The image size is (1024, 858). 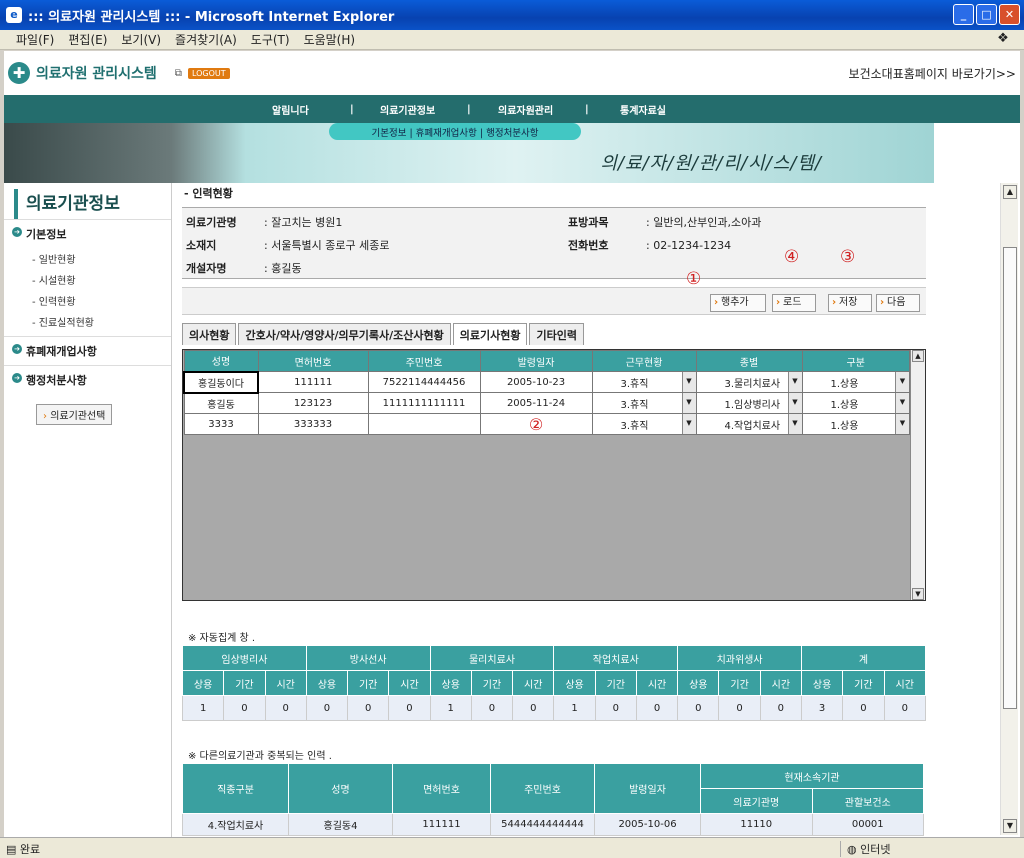 What do you see at coordinates (490, 334) in the screenshot?
I see `tab-technicians: 의료기사현황` at bounding box center [490, 334].